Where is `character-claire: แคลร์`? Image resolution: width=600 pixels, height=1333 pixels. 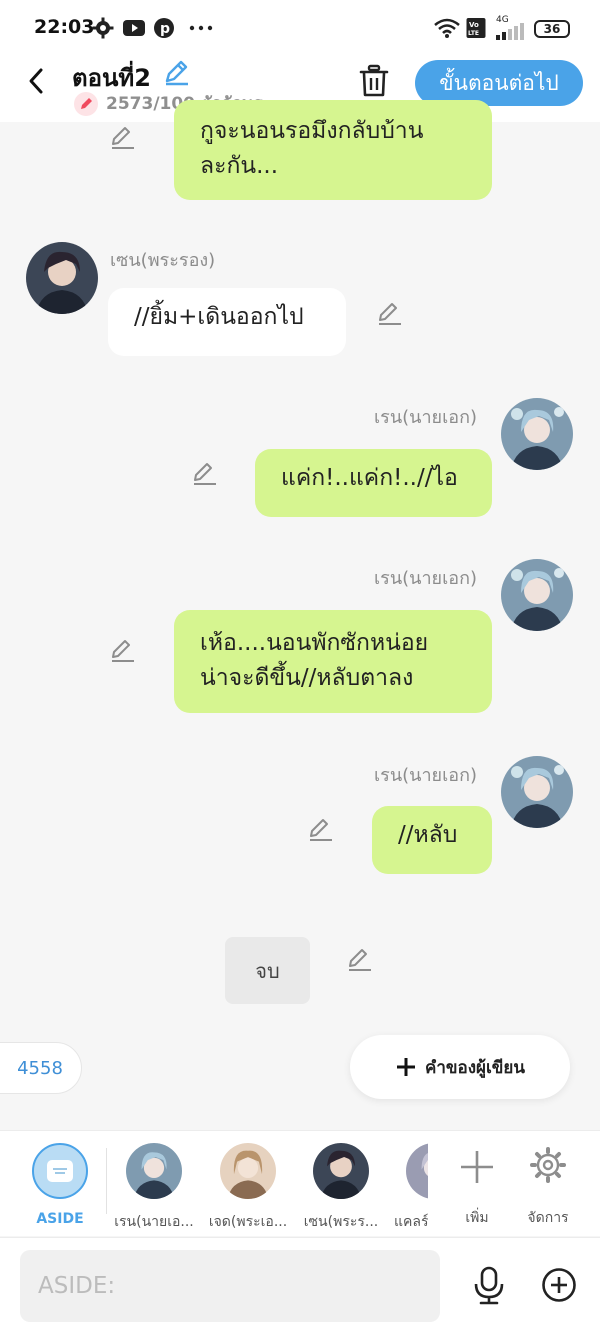
character-claire: แคลร์ is located at coordinates (409, 1188).